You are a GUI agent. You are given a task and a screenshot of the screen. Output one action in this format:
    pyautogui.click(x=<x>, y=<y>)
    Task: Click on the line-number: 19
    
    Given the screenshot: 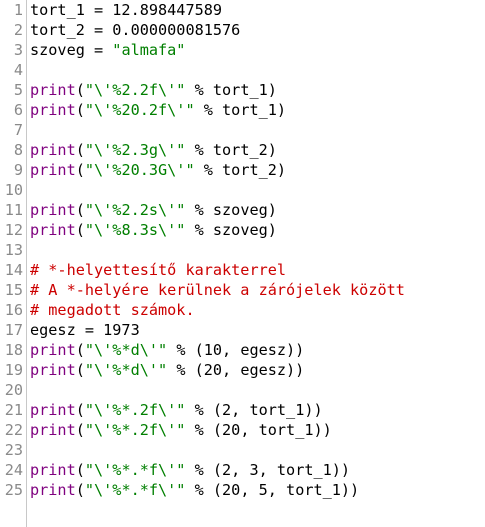 What is the action you would take?
    pyautogui.click(x=13, y=370)
    